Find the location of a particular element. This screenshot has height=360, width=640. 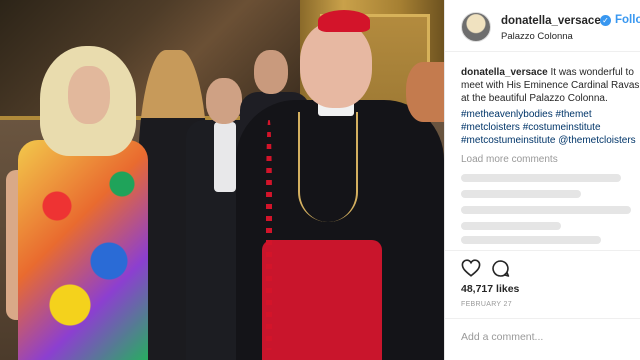

hashtag-link: #costumeinstitute is located at coordinates (562, 127).